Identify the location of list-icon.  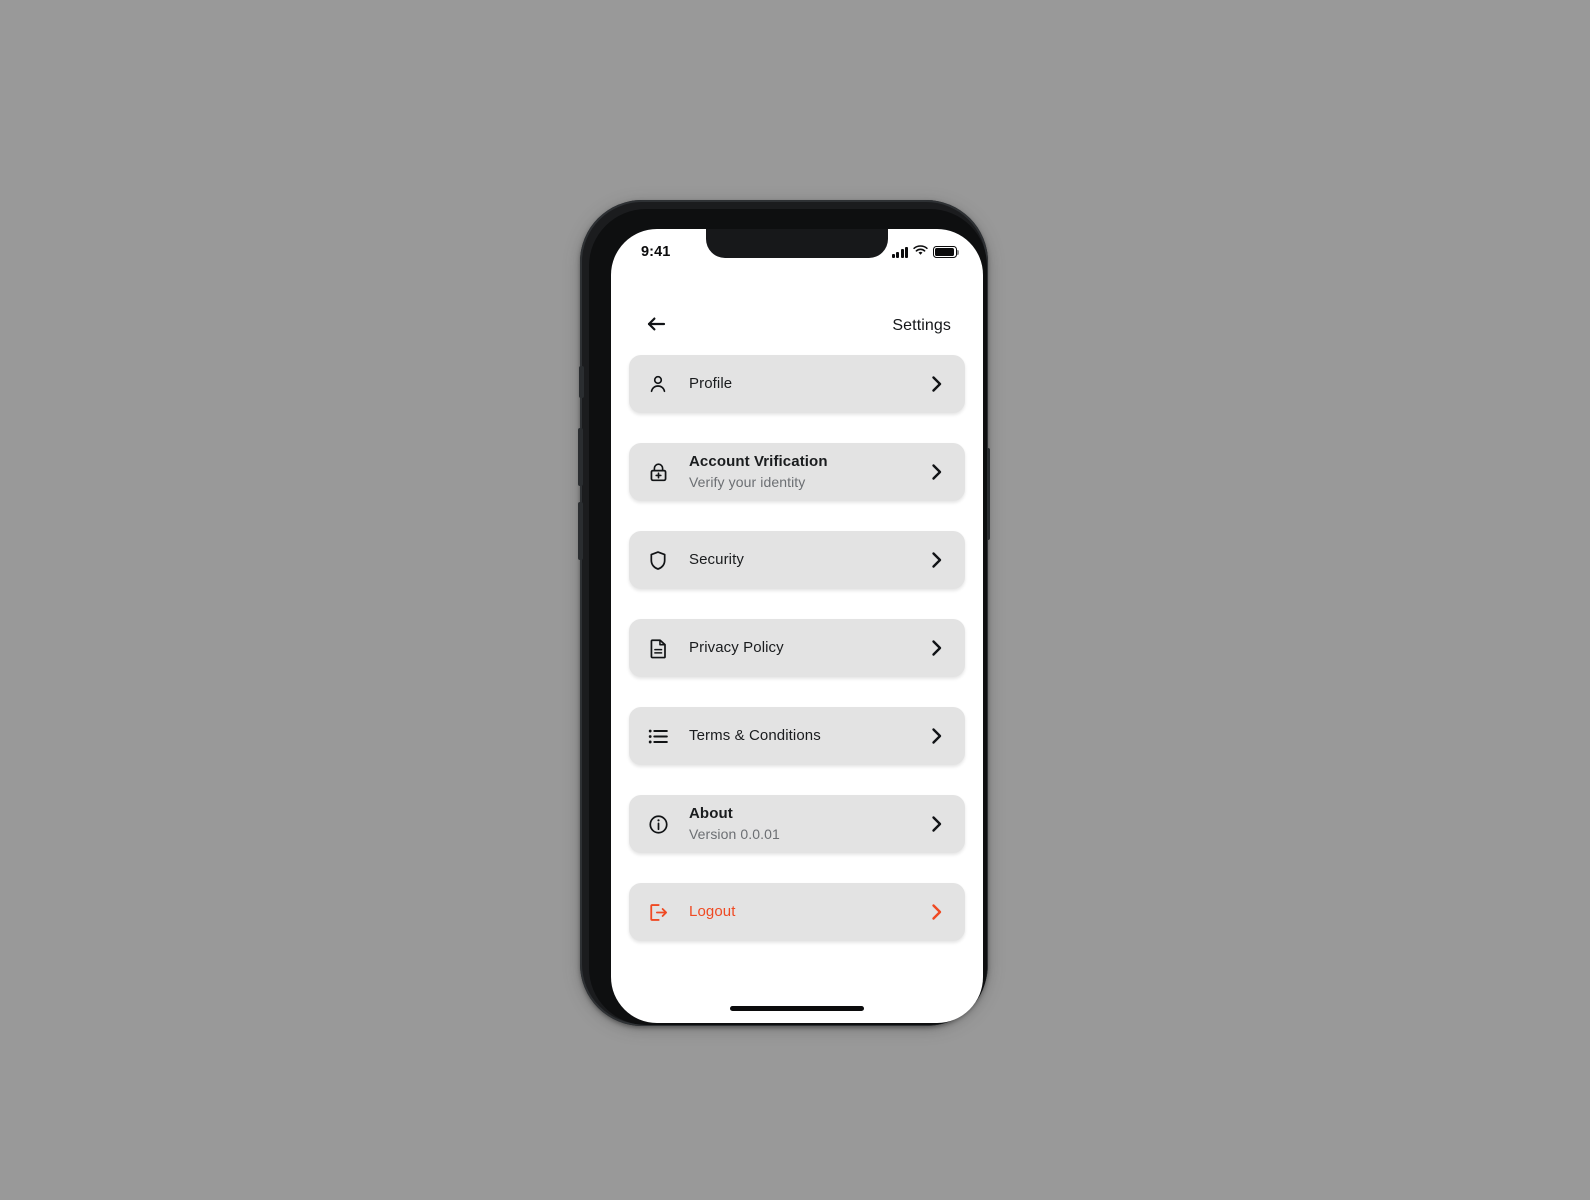
(658, 736).